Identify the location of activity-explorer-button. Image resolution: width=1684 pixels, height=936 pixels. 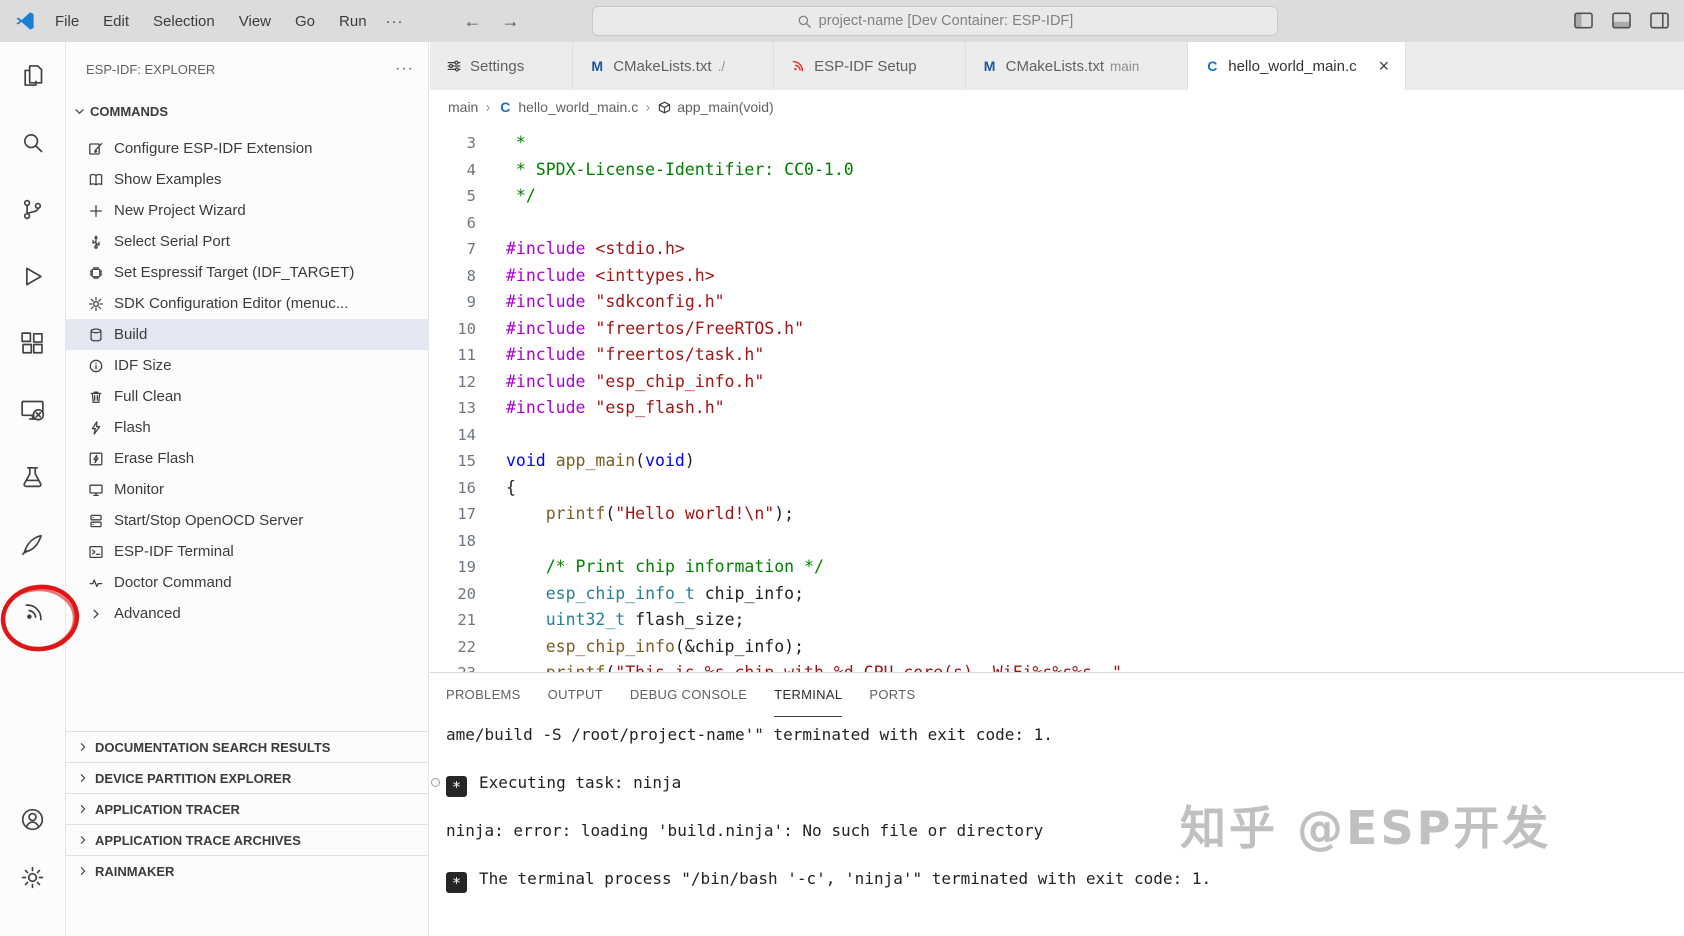
(32, 75).